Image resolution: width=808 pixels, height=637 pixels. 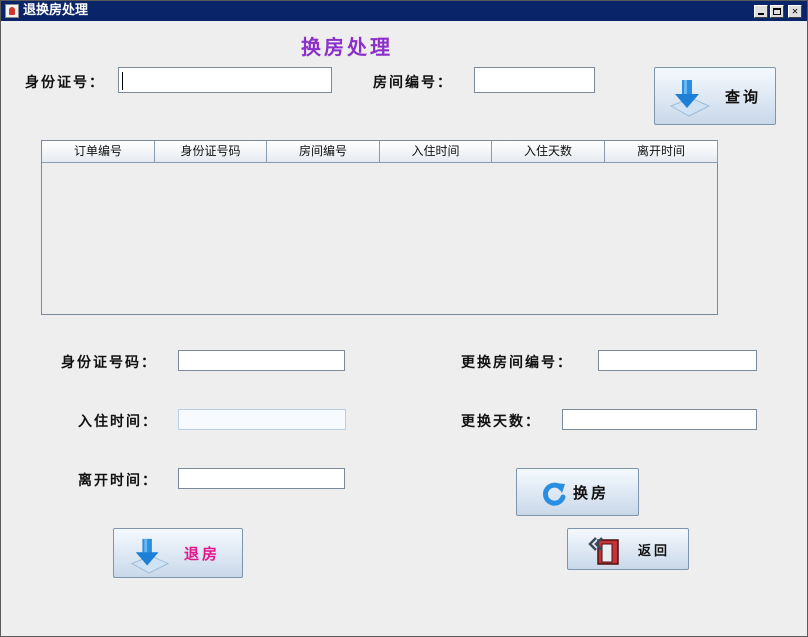 I want to click on search-room-input, so click(x=534, y=80).